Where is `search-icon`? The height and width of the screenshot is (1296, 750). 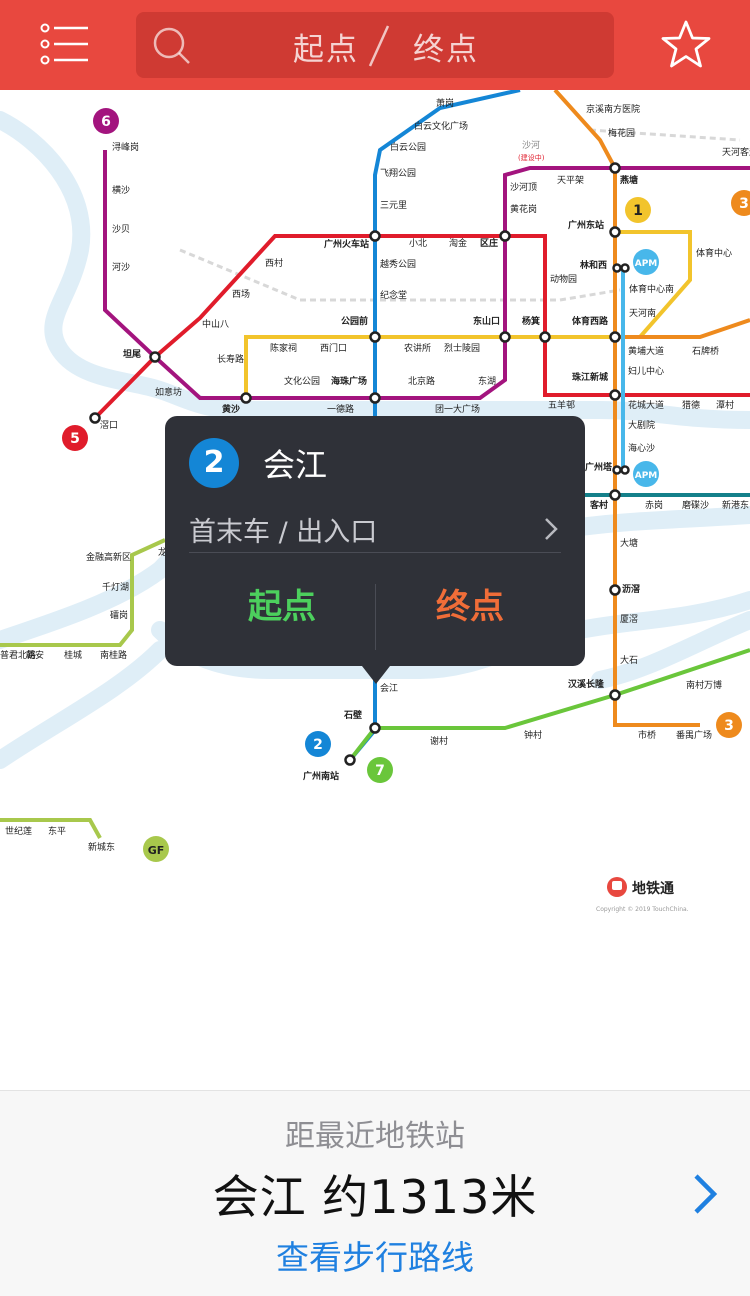 search-icon is located at coordinates (171, 45).